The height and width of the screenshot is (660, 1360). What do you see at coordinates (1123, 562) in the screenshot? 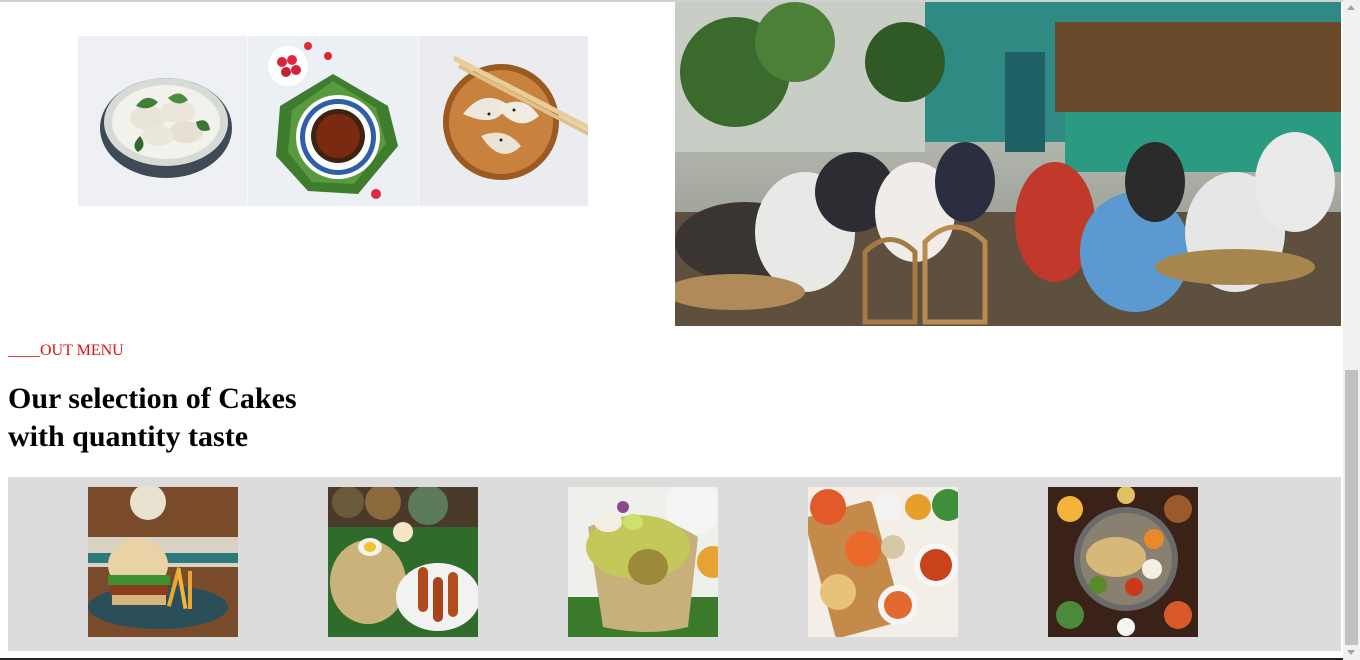
I see `thali-platter-image` at bounding box center [1123, 562].